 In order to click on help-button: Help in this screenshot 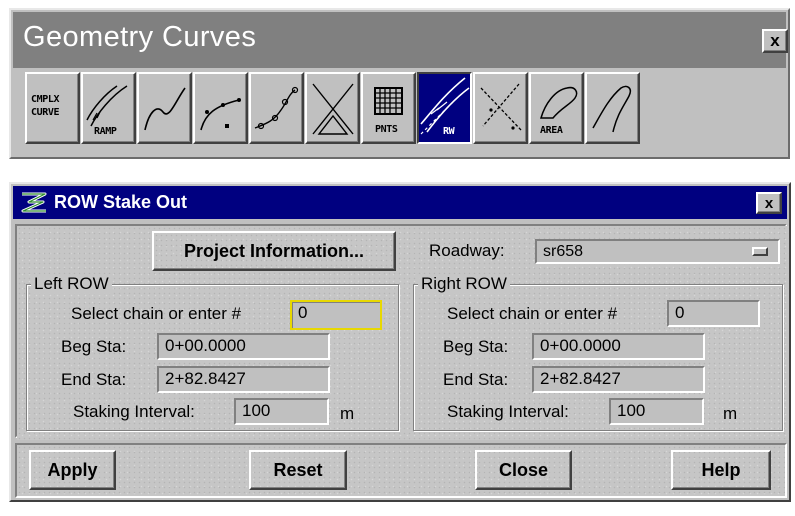, I will do `click(721, 470)`.